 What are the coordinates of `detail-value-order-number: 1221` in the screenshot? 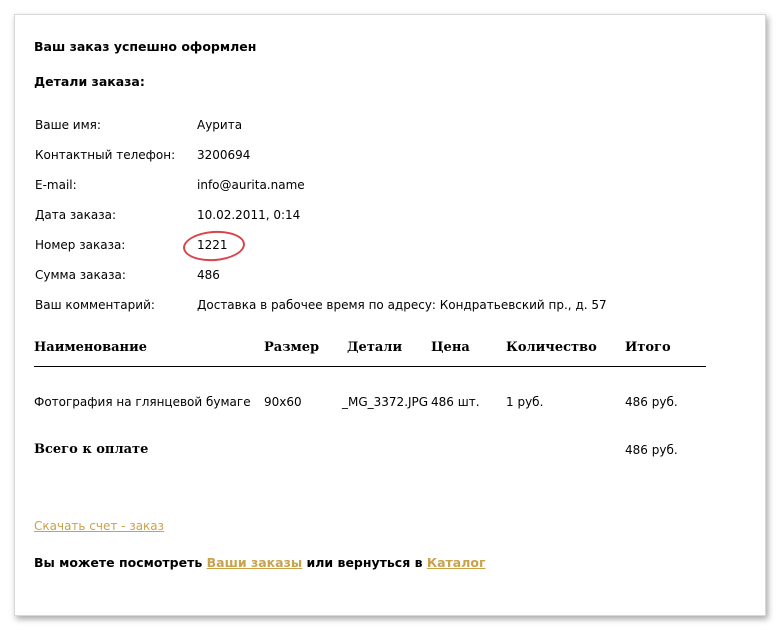 It's located at (212, 245).